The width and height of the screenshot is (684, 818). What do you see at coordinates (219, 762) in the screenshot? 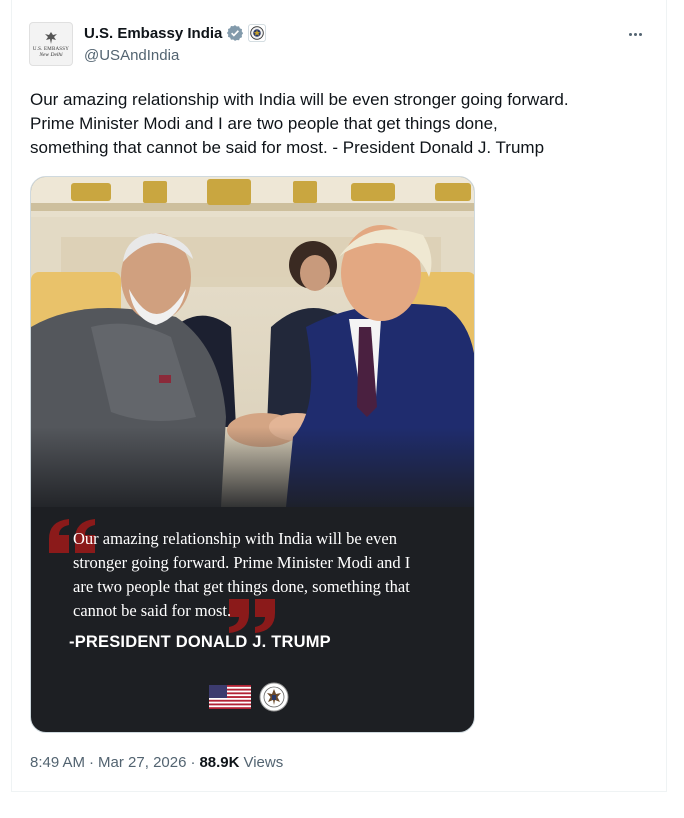
I see `views-count: 88.9K` at bounding box center [219, 762].